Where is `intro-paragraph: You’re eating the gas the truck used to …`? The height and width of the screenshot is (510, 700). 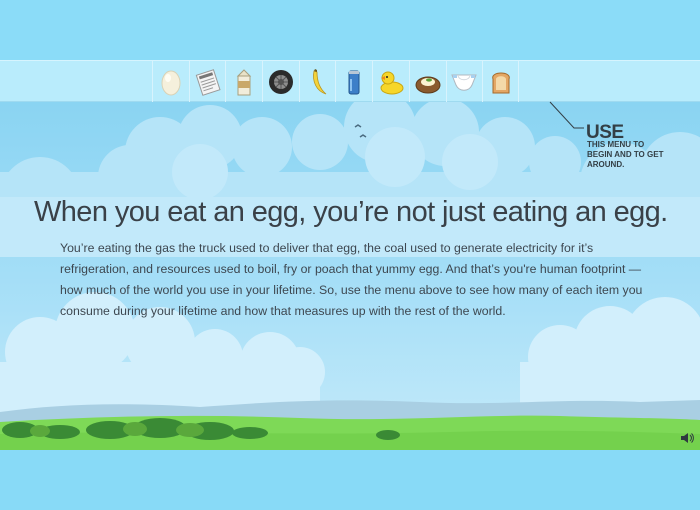
intro-paragraph: You’re eating the gas the truck used to … is located at coordinates (351, 279).